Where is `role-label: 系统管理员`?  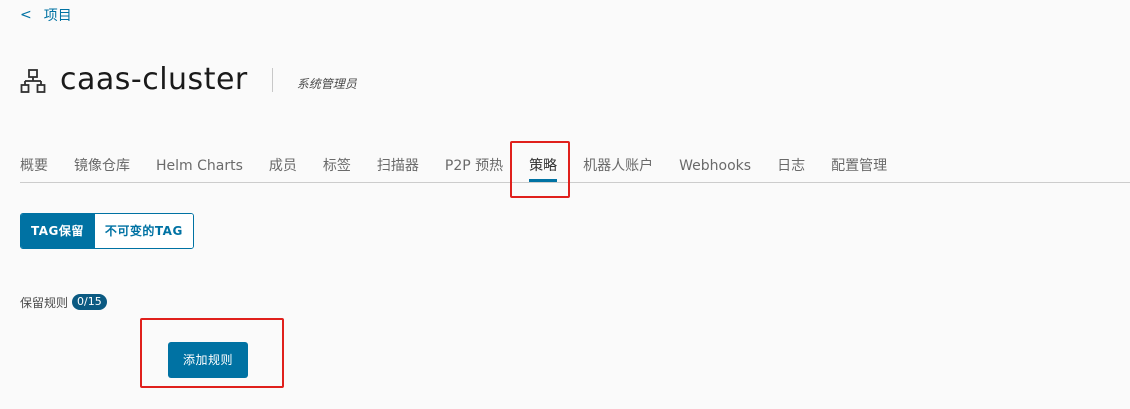 role-label: 系统管理员 is located at coordinates (326, 83).